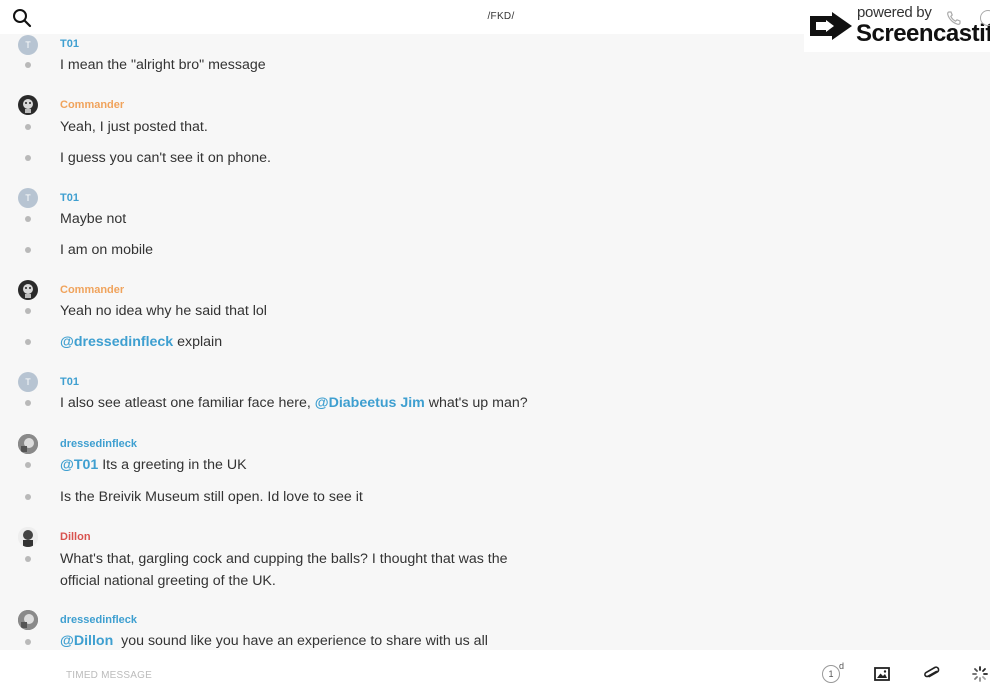  What do you see at coordinates (476, 403) in the screenshot?
I see `message-text: what's up man?` at bounding box center [476, 403].